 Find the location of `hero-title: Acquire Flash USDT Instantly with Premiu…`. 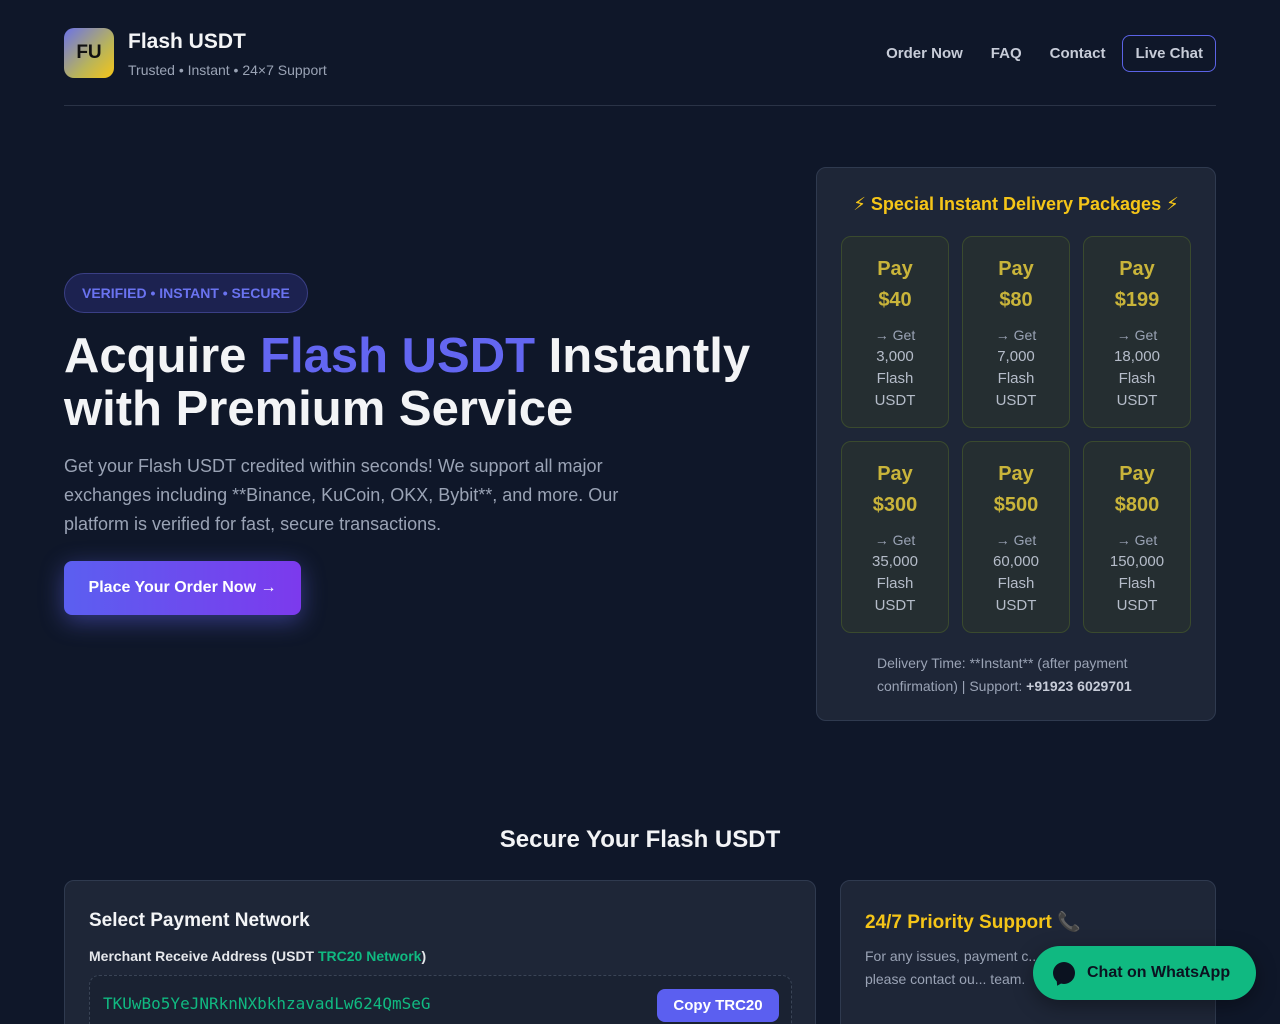

hero-title: Acquire Flash USDT Instantly with Premiu… is located at coordinates (407, 382).